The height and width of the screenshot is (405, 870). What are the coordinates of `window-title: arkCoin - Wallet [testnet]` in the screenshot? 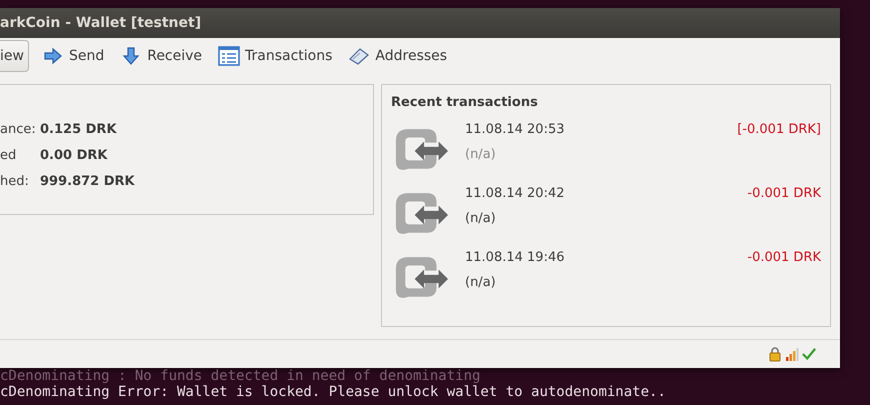 It's located at (101, 23).